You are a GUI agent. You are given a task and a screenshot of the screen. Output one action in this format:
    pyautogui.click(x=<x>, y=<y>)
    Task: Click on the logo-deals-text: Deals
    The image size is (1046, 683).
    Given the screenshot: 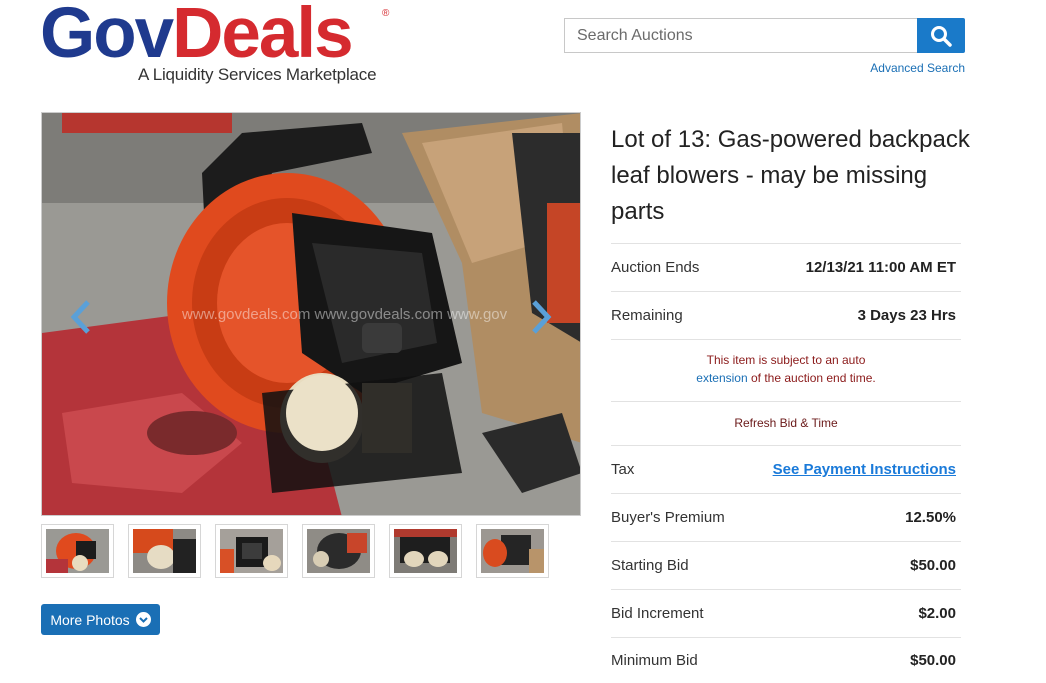 What is the action you would take?
    pyautogui.click(x=262, y=36)
    